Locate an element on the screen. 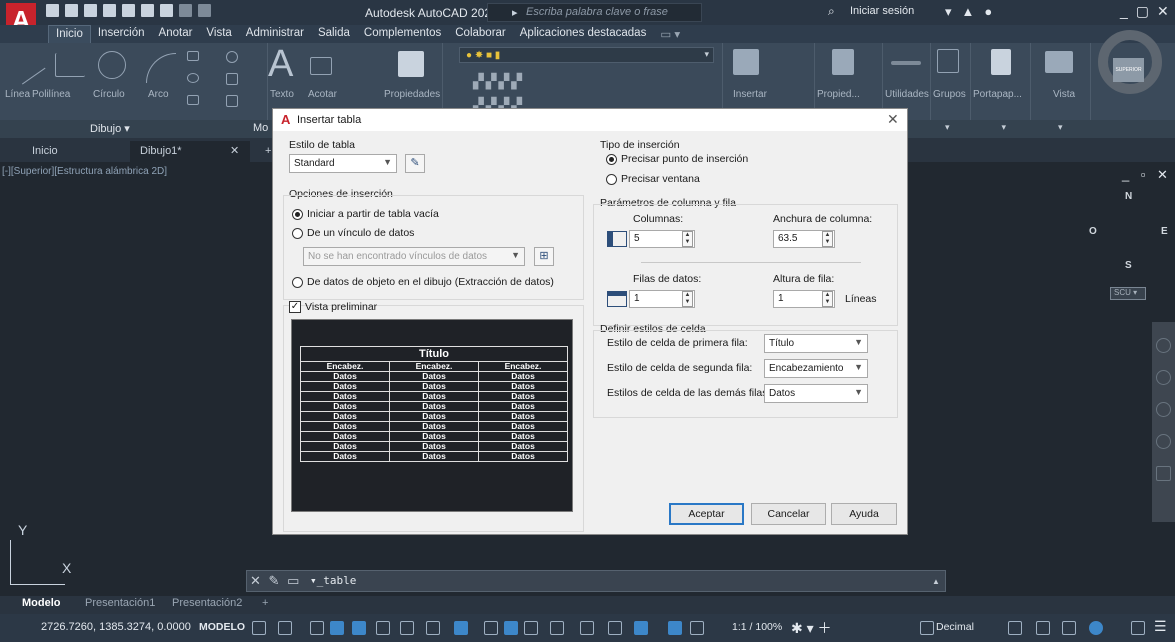 The width and height of the screenshot is (1175, 642). minimize-icon: _ is located at coordinates (1128, 11).